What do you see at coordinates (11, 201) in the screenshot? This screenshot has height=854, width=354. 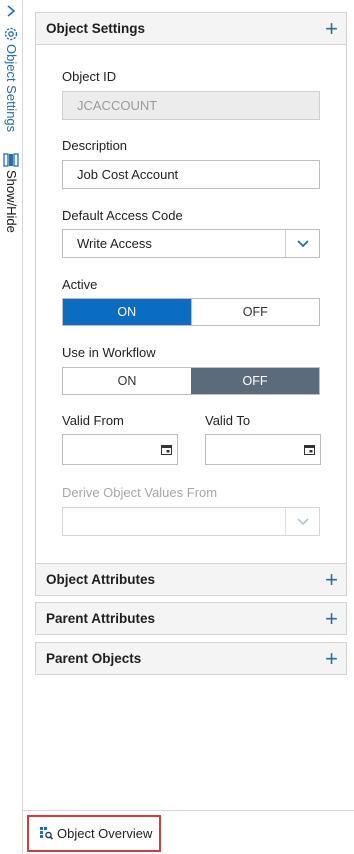 I see `rail-show-hide-label: Show/Hide` at bounding box center [11, 201].